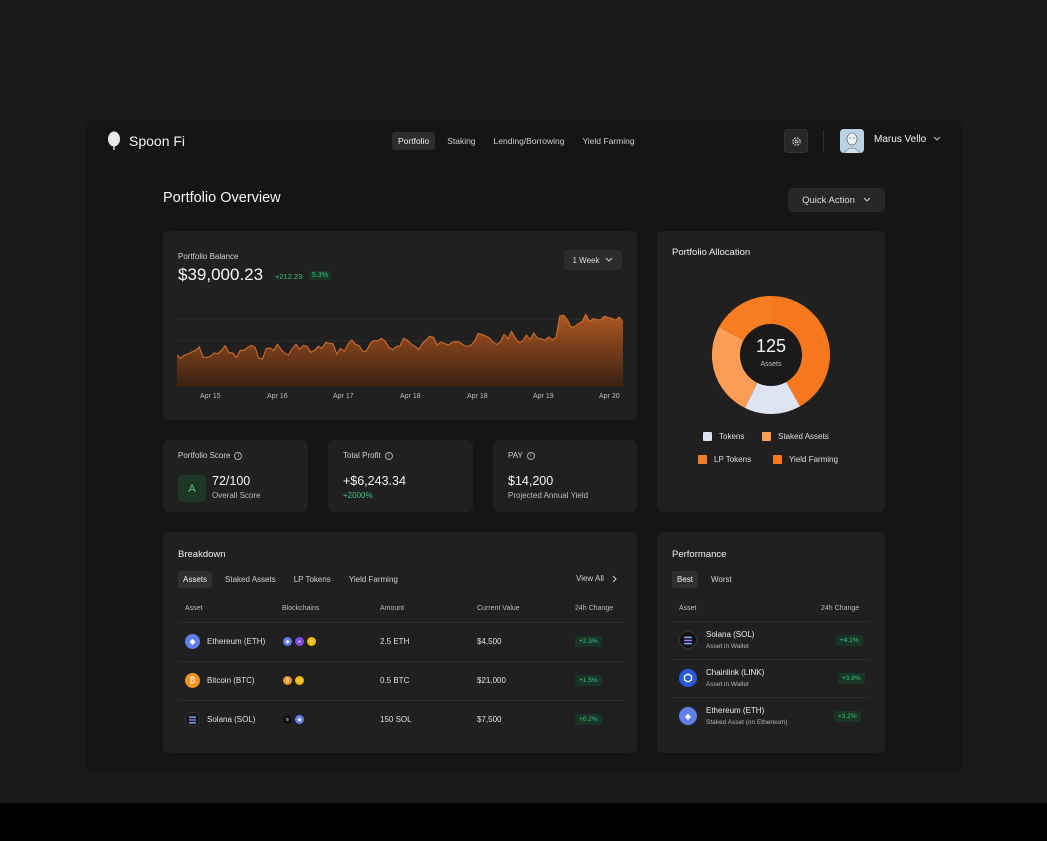 Image resolution: width=1047 pixels, height=841 pixels. I want to click on bitcoin-coin-icon: ₿, so click(192, 680).